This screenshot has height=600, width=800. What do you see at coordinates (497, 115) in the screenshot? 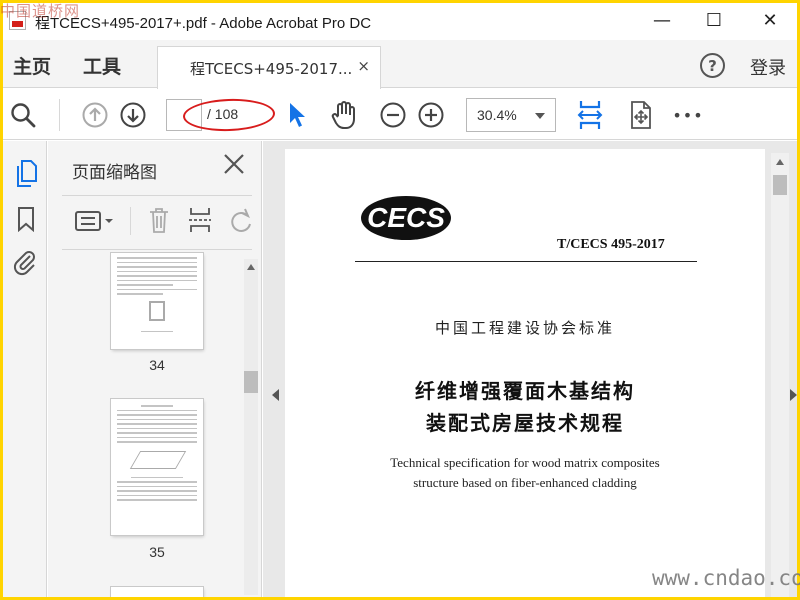
I see `zoom-level-value: 30.4%` at bounding box center [497, 115].